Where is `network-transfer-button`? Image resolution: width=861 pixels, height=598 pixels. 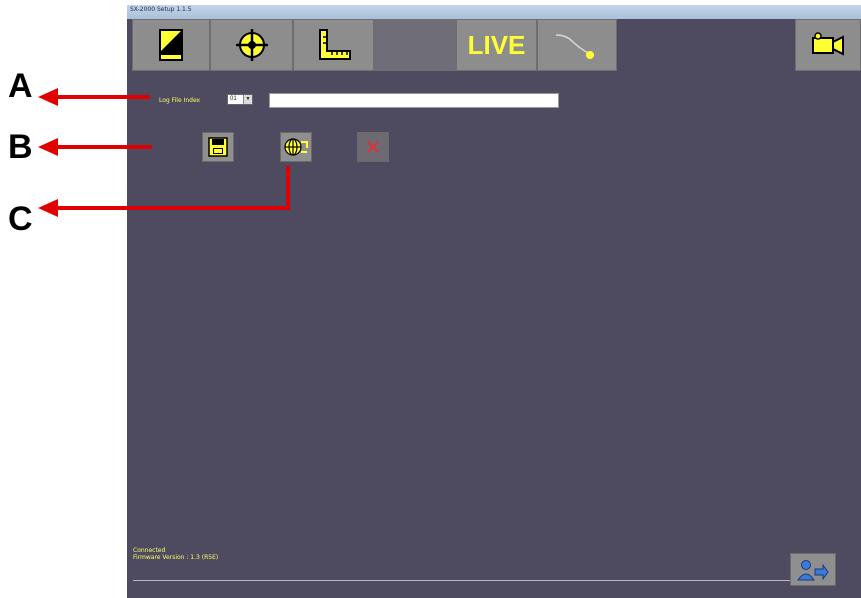
network-transfer-button is located at coordinates (296, 147).